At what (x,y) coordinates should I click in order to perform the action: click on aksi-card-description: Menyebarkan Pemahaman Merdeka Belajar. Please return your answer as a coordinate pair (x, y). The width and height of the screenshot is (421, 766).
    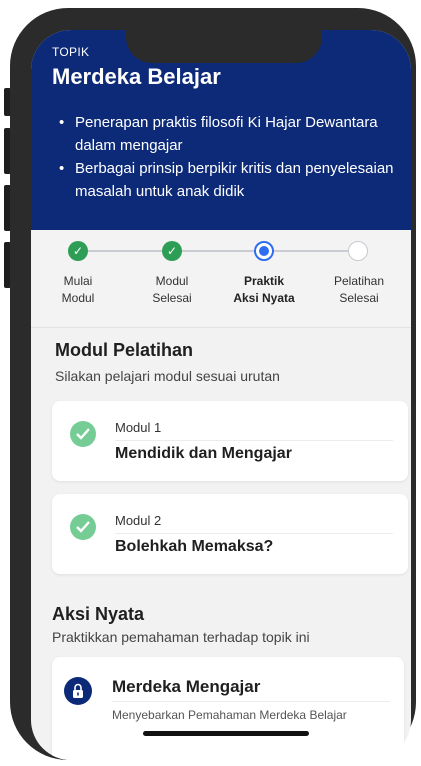
    Looking at the image, I should click on (229, 715).